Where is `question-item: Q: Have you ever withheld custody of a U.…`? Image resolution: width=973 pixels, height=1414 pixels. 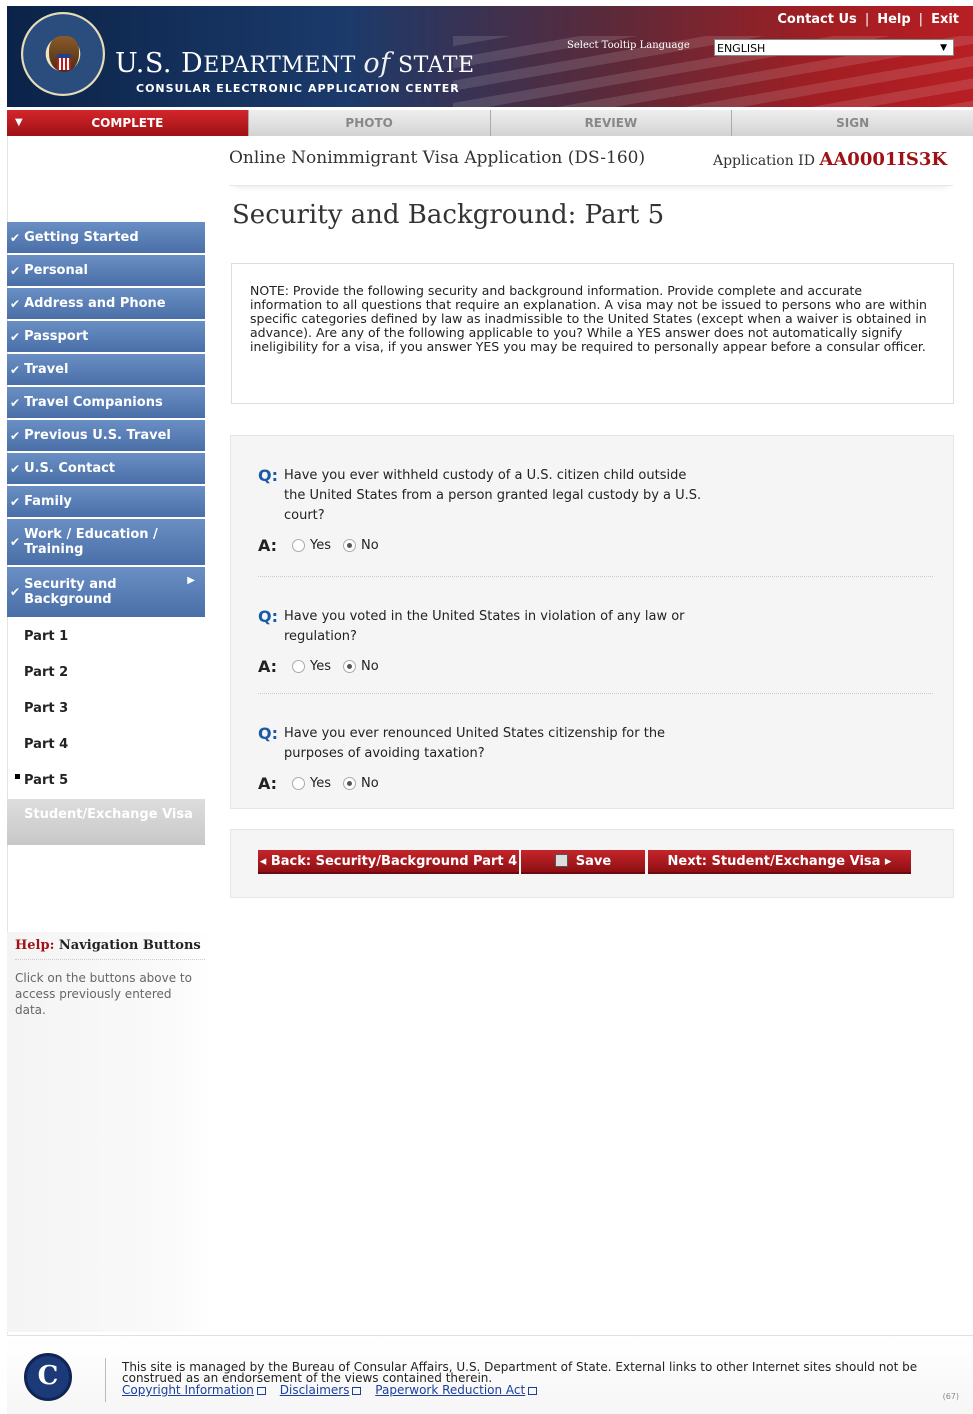 question-item: Q: Have you ever withheld custody of a U.… is located at coordinates (595, 506).